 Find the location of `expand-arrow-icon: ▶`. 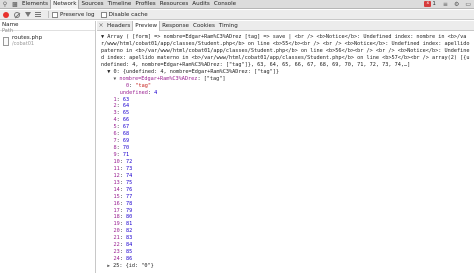

expand-arrow-icon: ▶ is located at coordinates (108, 267).